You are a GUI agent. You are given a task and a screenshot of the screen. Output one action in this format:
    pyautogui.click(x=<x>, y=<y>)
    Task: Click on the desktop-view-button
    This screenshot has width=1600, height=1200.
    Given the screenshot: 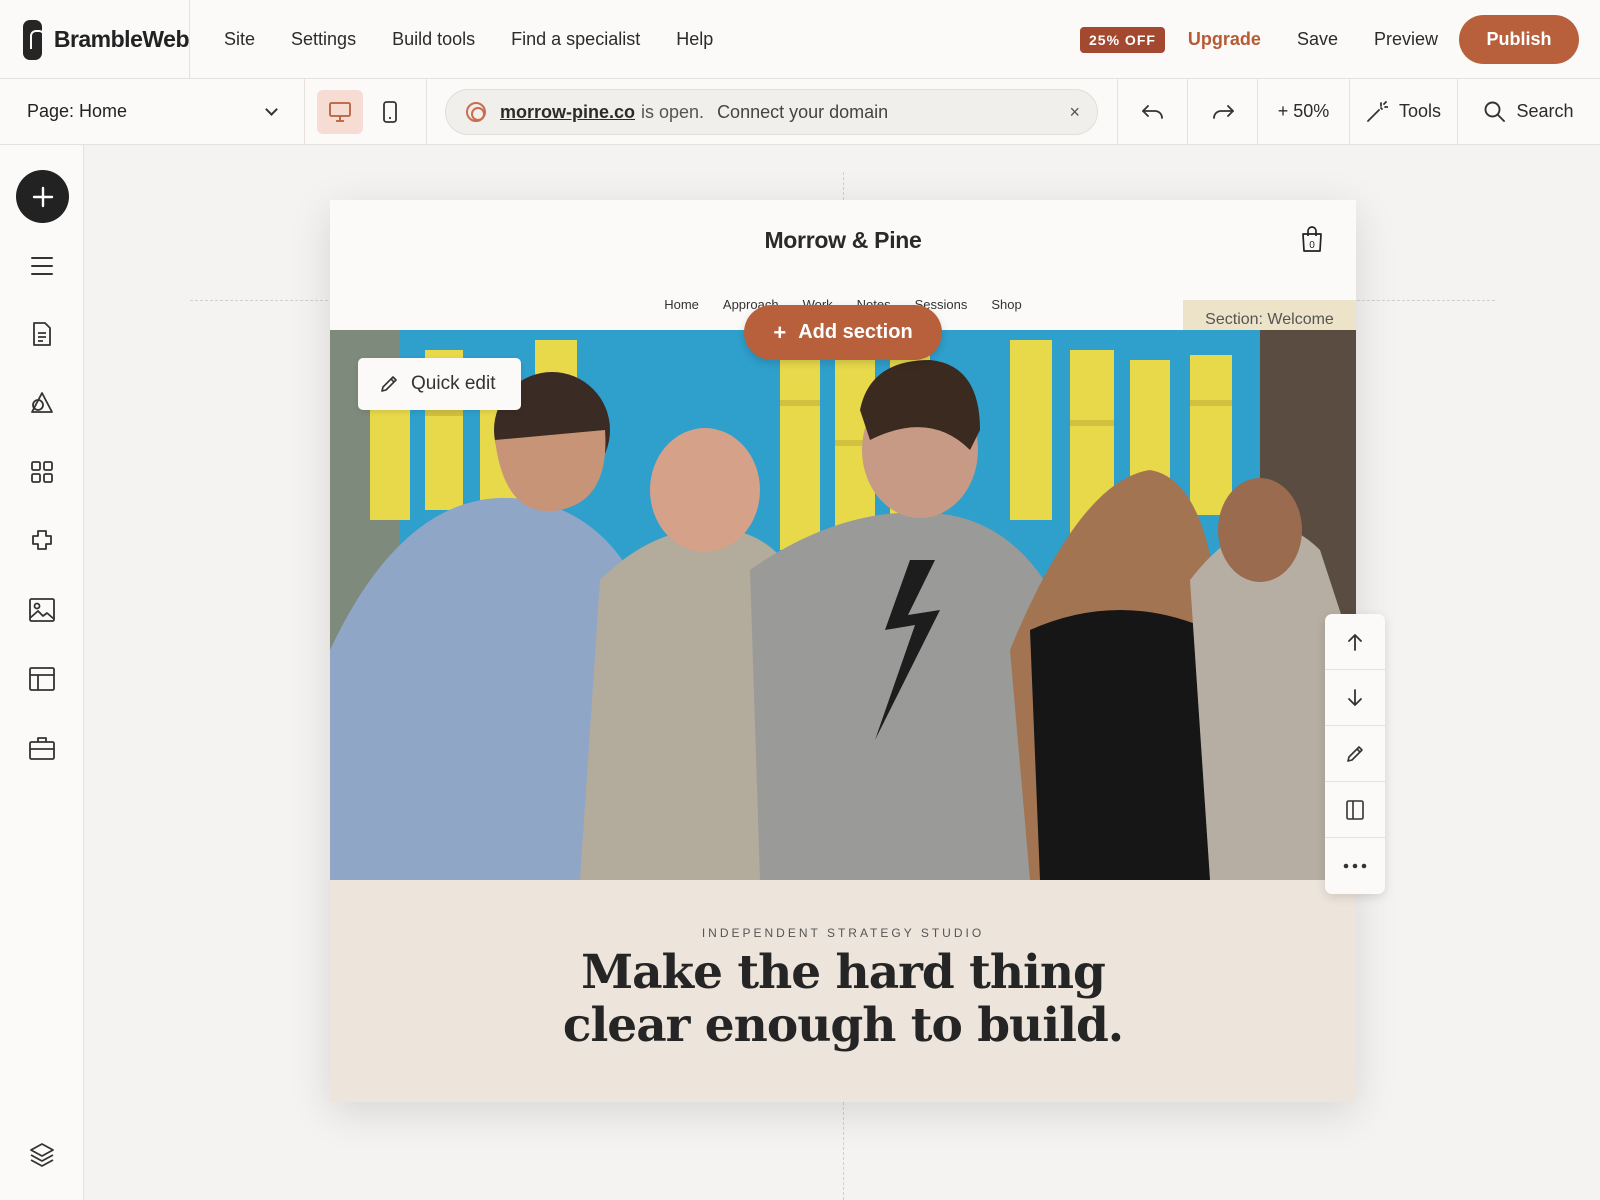 What is the action you would take?
    pyautogui.click(x=340, y=112)
    